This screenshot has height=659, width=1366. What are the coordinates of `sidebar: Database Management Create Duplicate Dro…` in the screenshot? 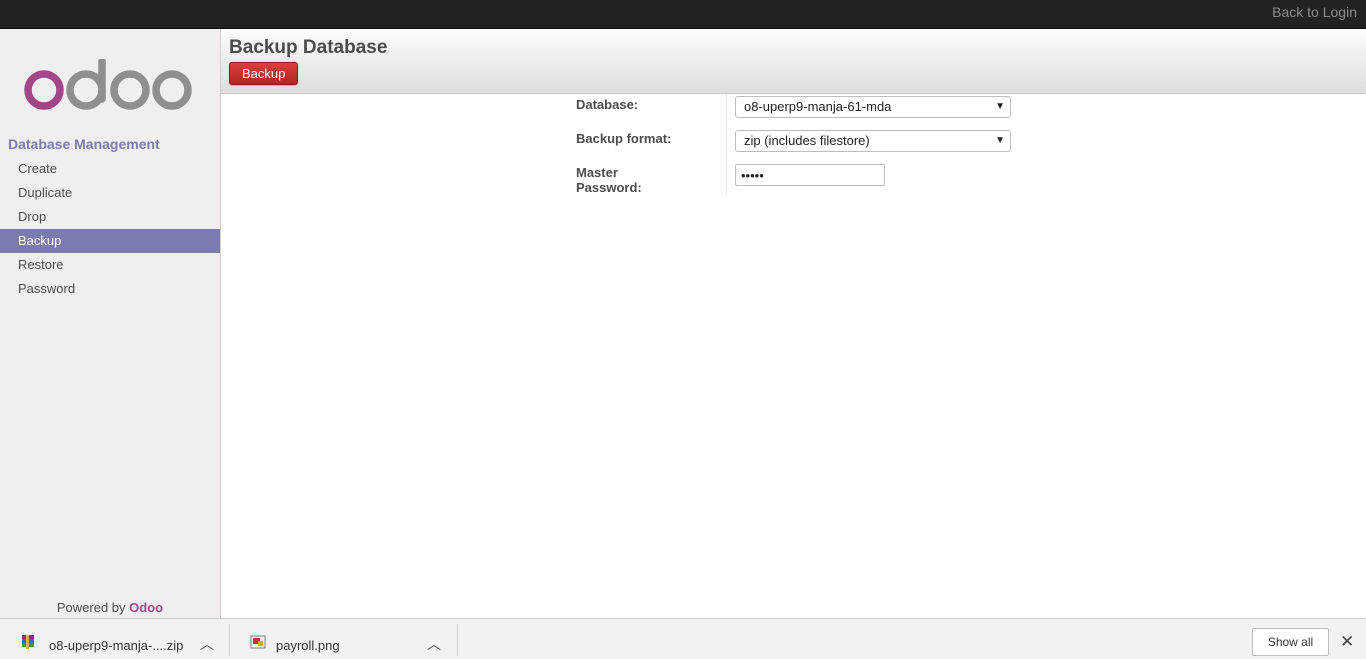 It's located at (110, 323).